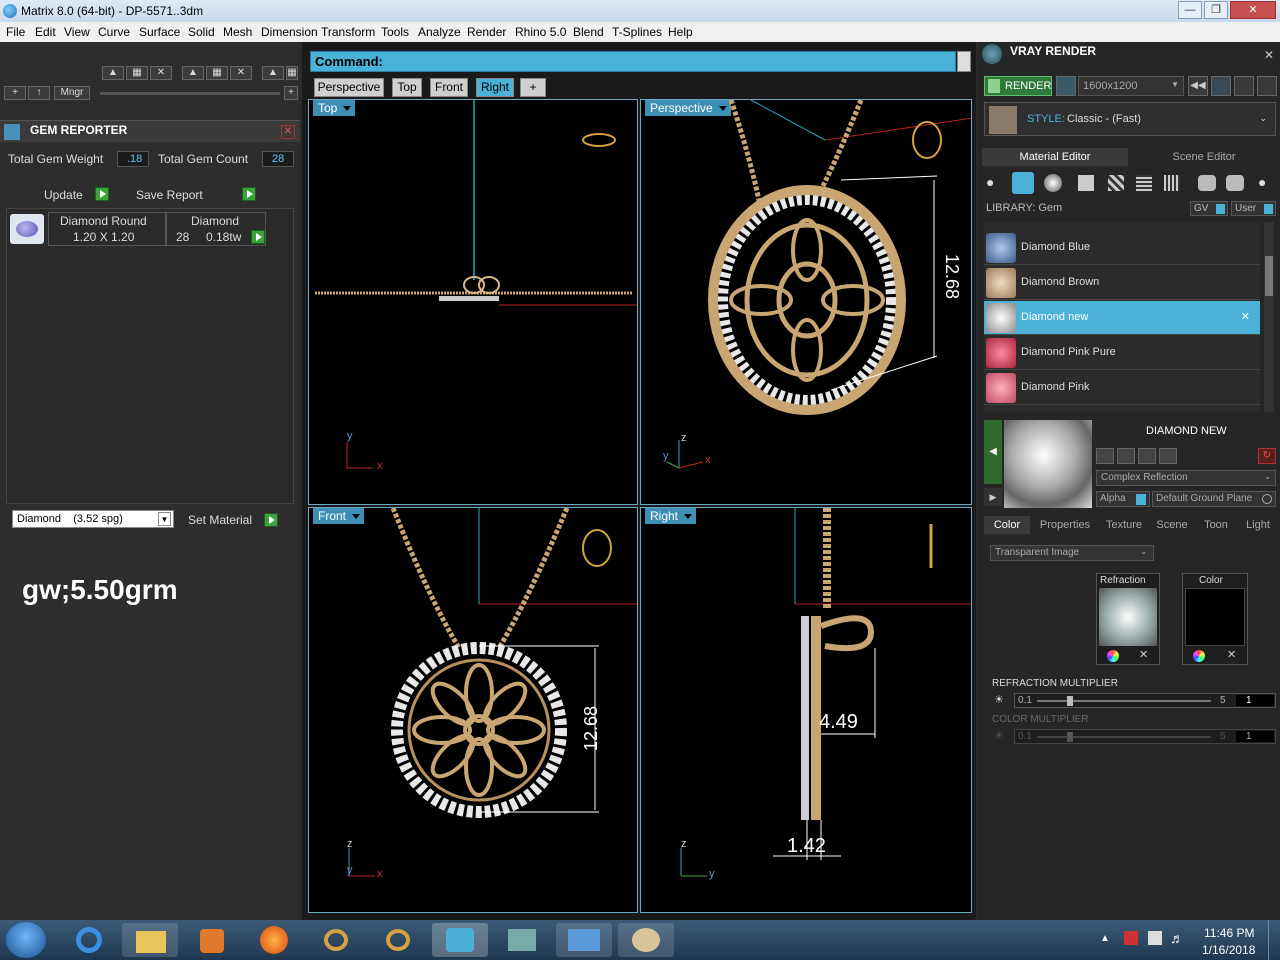 The width and height of the screenshot is (1280, 960). Describe the element at coordinates (1144, 183) in the screenshot. I see `lines-icon` at that location.